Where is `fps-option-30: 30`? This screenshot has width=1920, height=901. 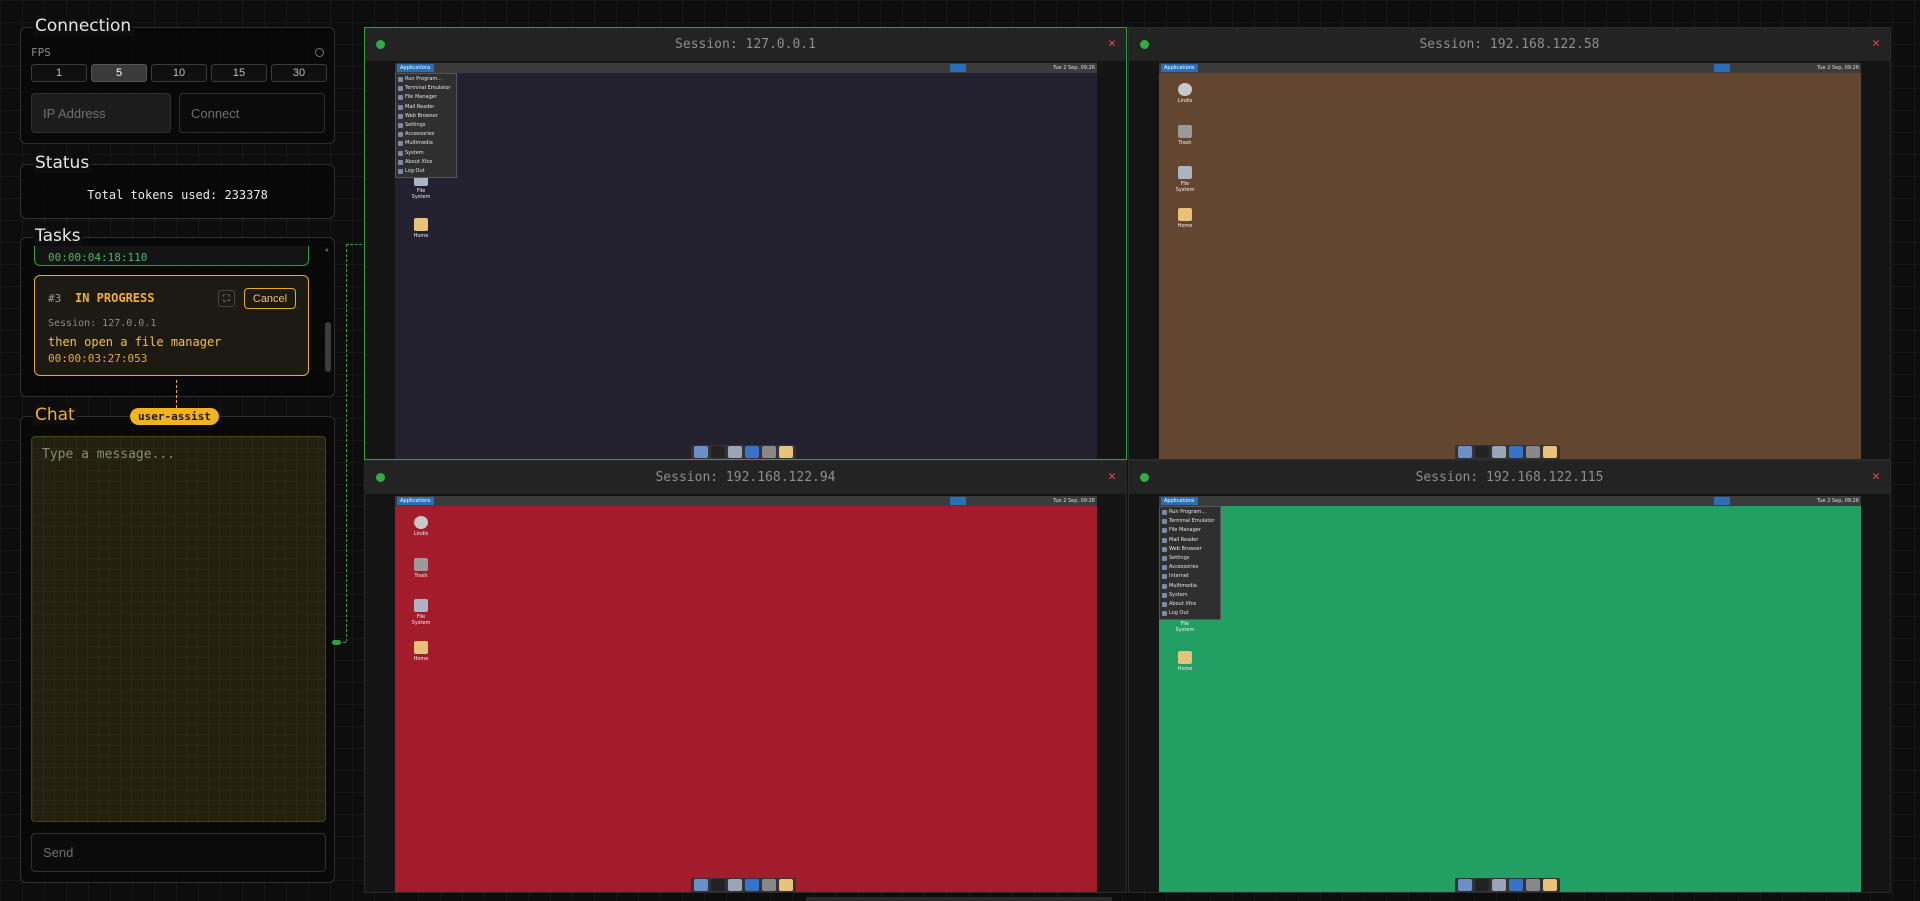 fps-option-30: 30 is located at coordinates (299, 73).